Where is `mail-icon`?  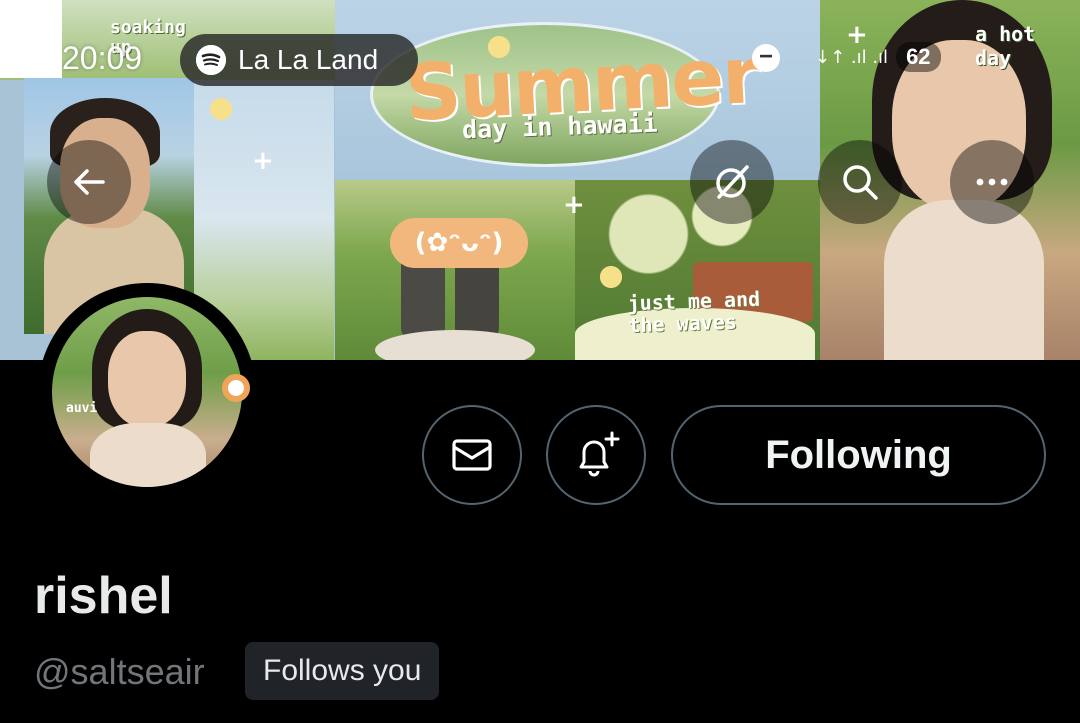 mail-icon is located at coordinates (472, 455).